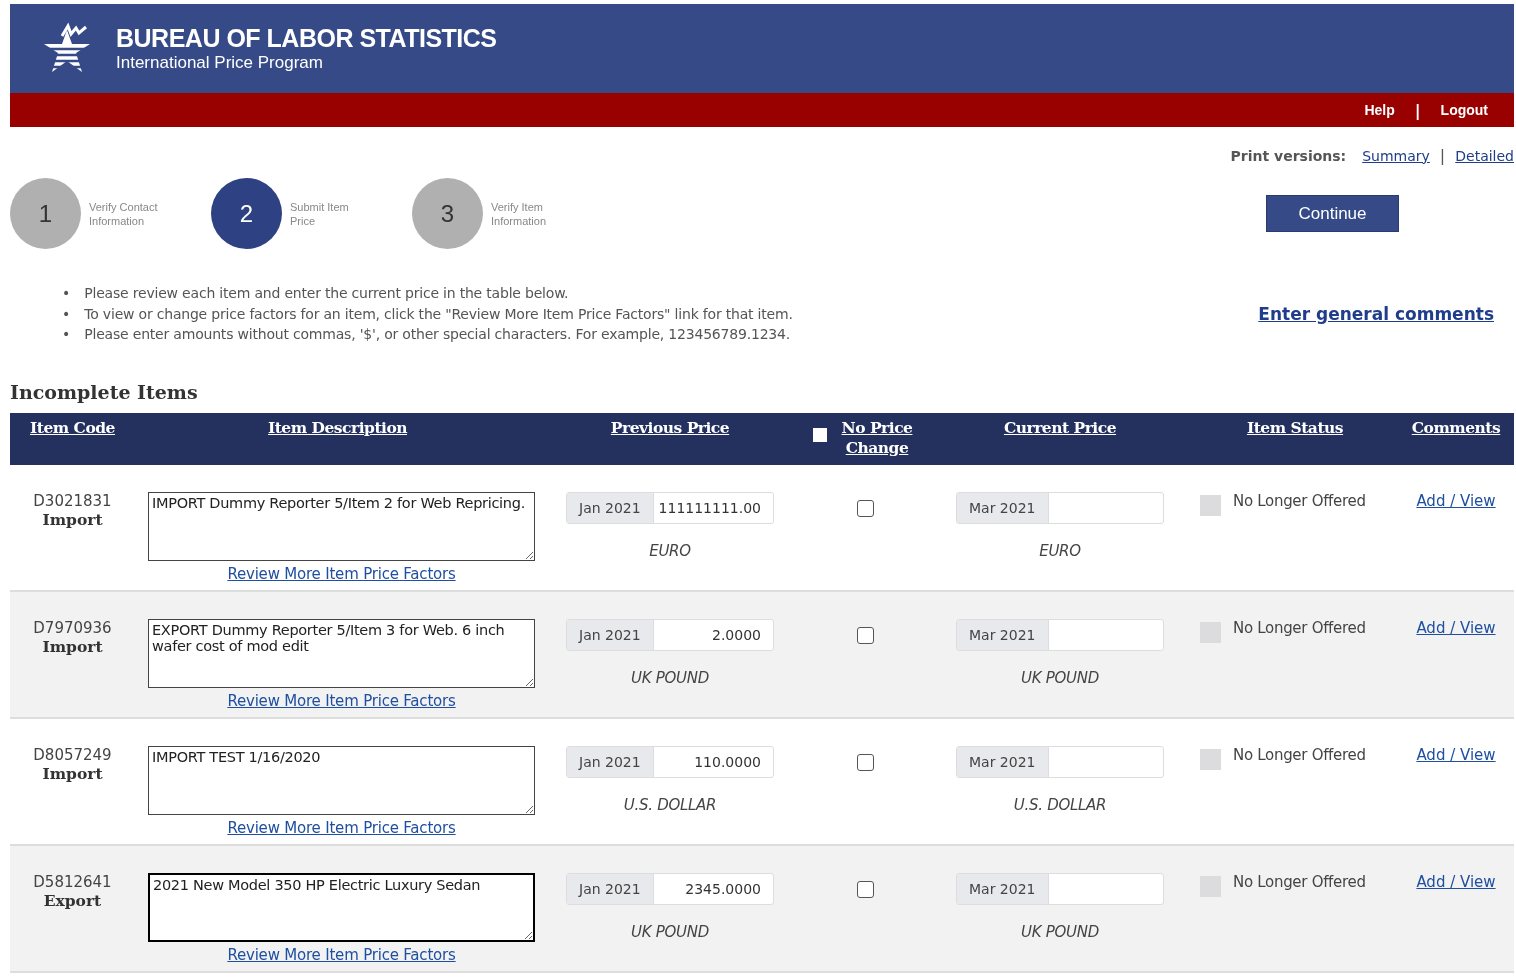  Describe the element at coordinates (72, 427) in the screenshot. I see `column-header: Item Code` at that location.